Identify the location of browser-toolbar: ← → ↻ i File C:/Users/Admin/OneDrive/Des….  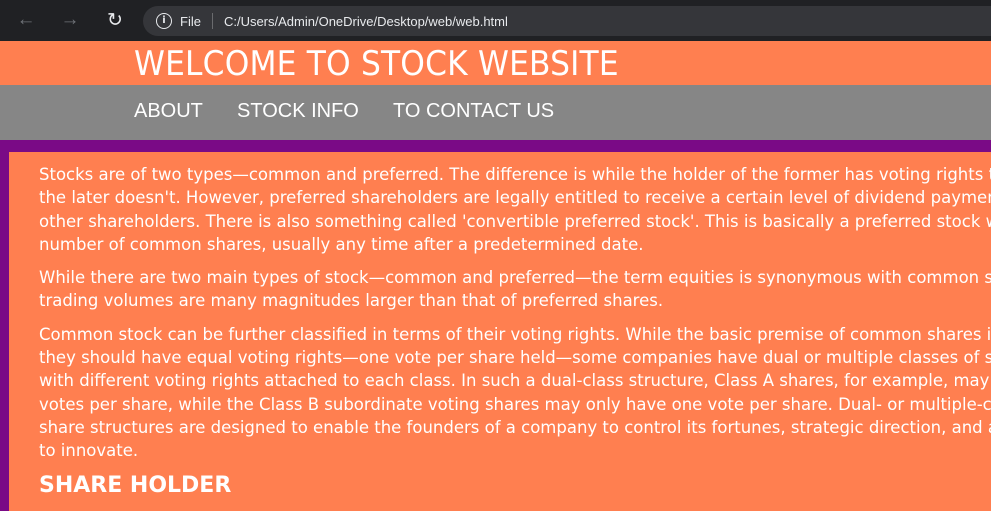
(495, 20).